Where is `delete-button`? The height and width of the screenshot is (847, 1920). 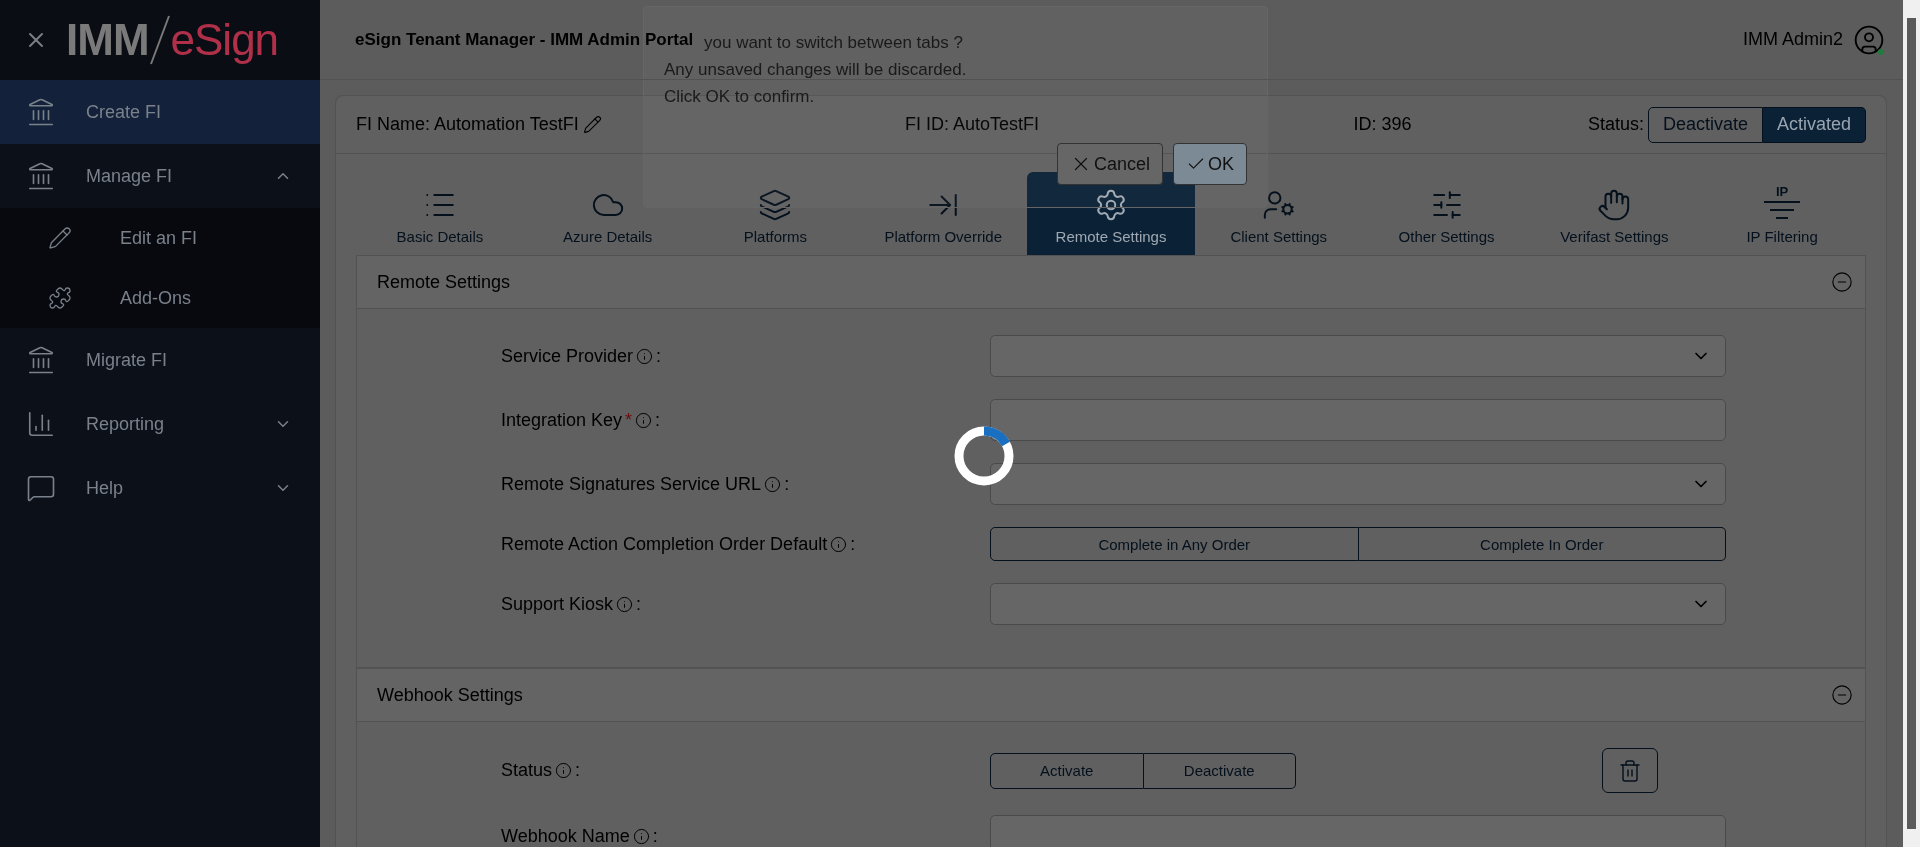
delete-button is located at coordinates (1630, 770).